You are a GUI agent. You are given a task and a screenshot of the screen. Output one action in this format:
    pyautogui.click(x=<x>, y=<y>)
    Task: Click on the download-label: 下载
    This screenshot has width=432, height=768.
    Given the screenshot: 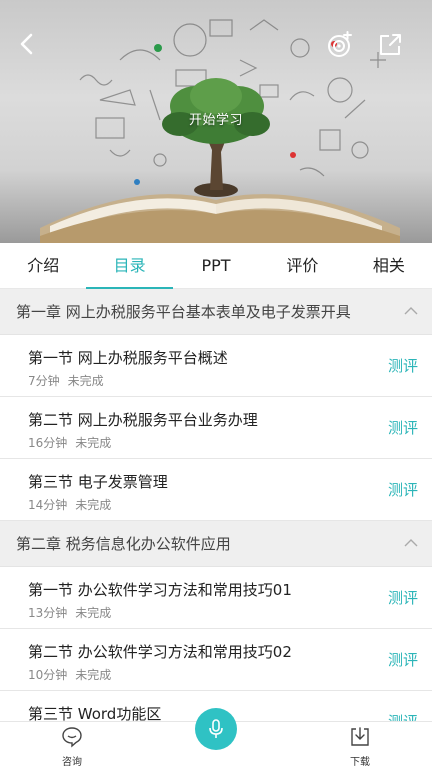 What is the action you would take?
    pyautogui.click(x=360, y=762)
    